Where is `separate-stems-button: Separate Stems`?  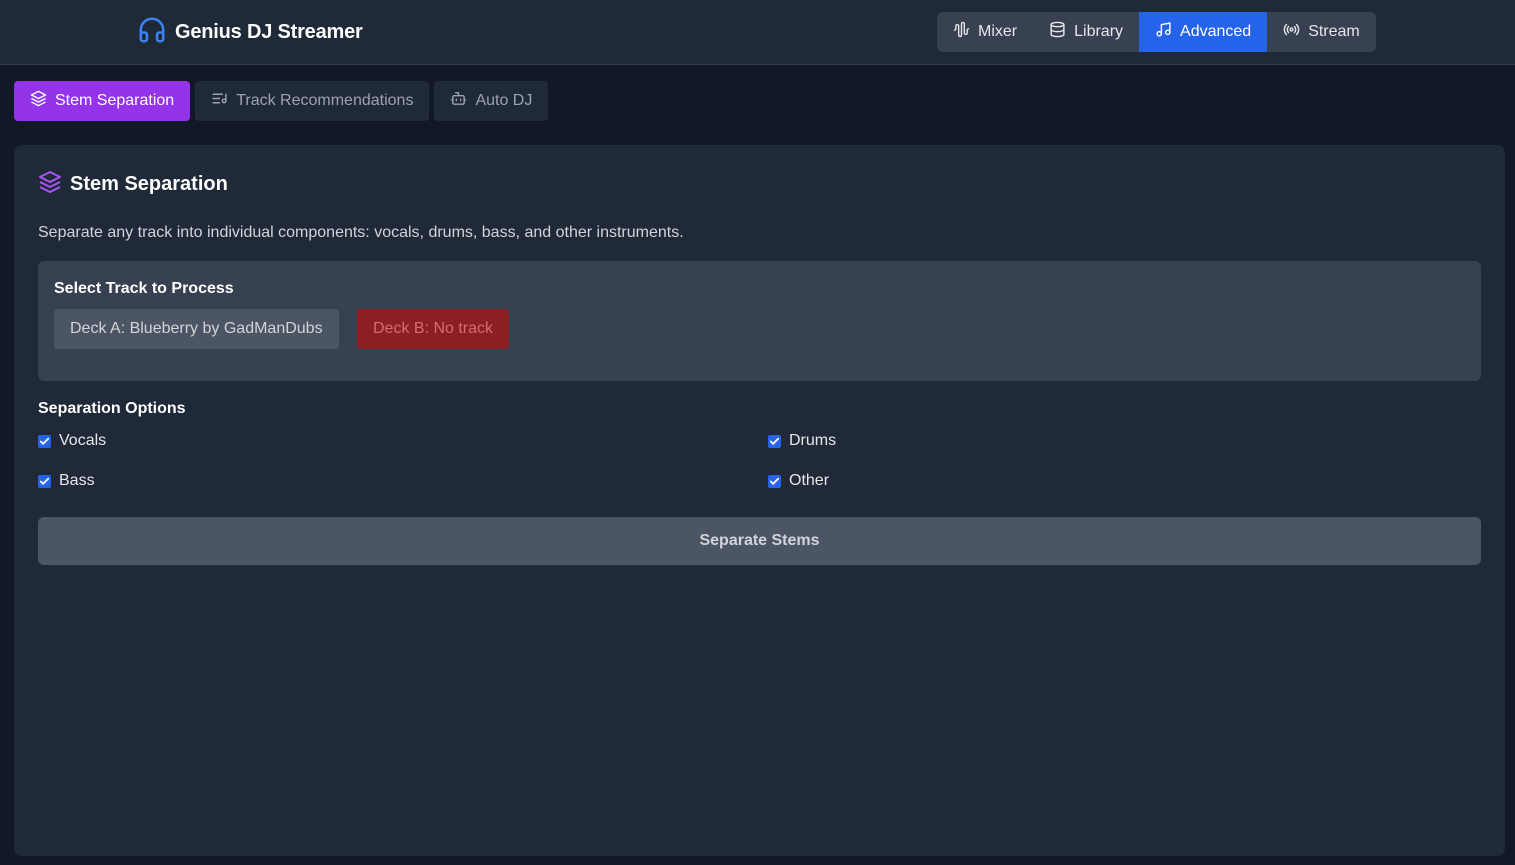
separate-stems-button: Separate Stems is located at coordinates (759, 541).